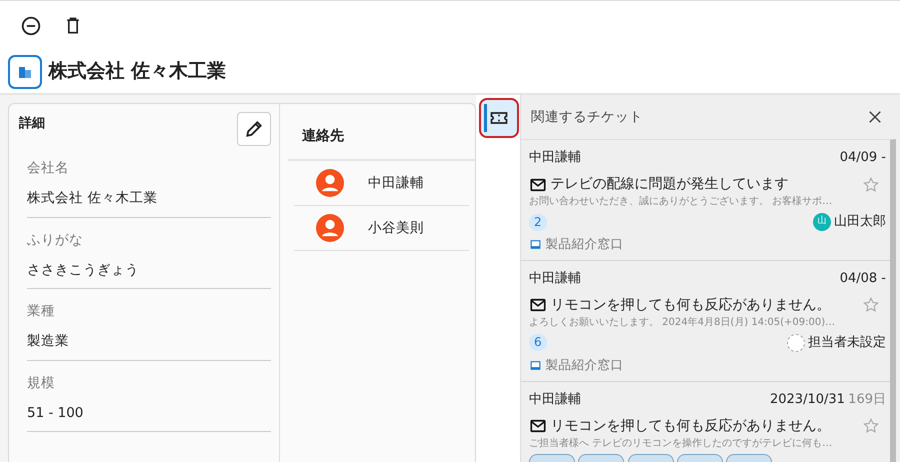 This screenshot has height=462, width=900. Describe the element at coordinates (92, 198) in the screenshot. I see `field-value: 株式会社 佐々木工業` at that location.